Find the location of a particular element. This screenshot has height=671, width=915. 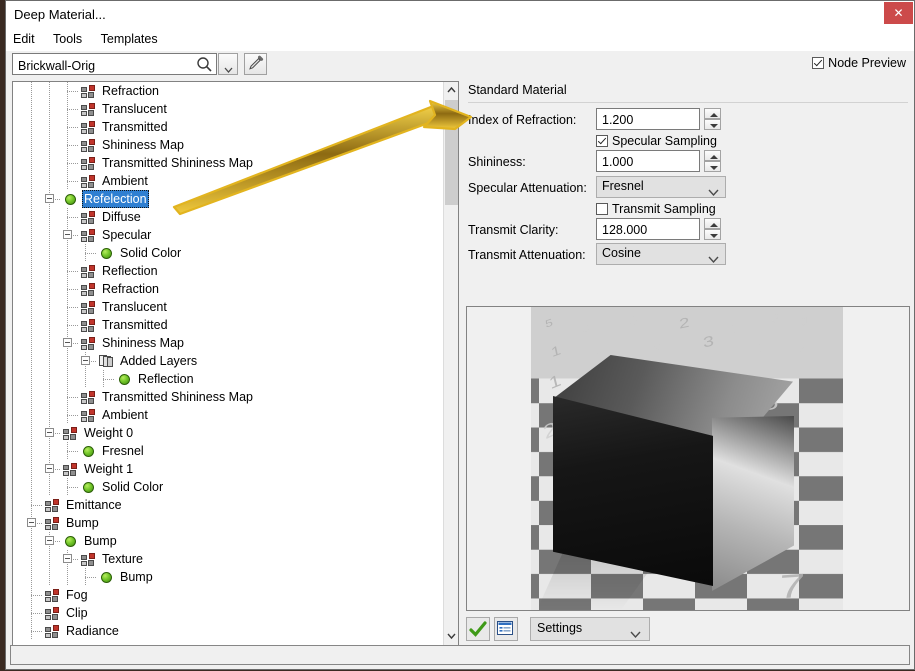

specular-attenuation-dropdown: Fresnel is located at coordinates (661, 187).